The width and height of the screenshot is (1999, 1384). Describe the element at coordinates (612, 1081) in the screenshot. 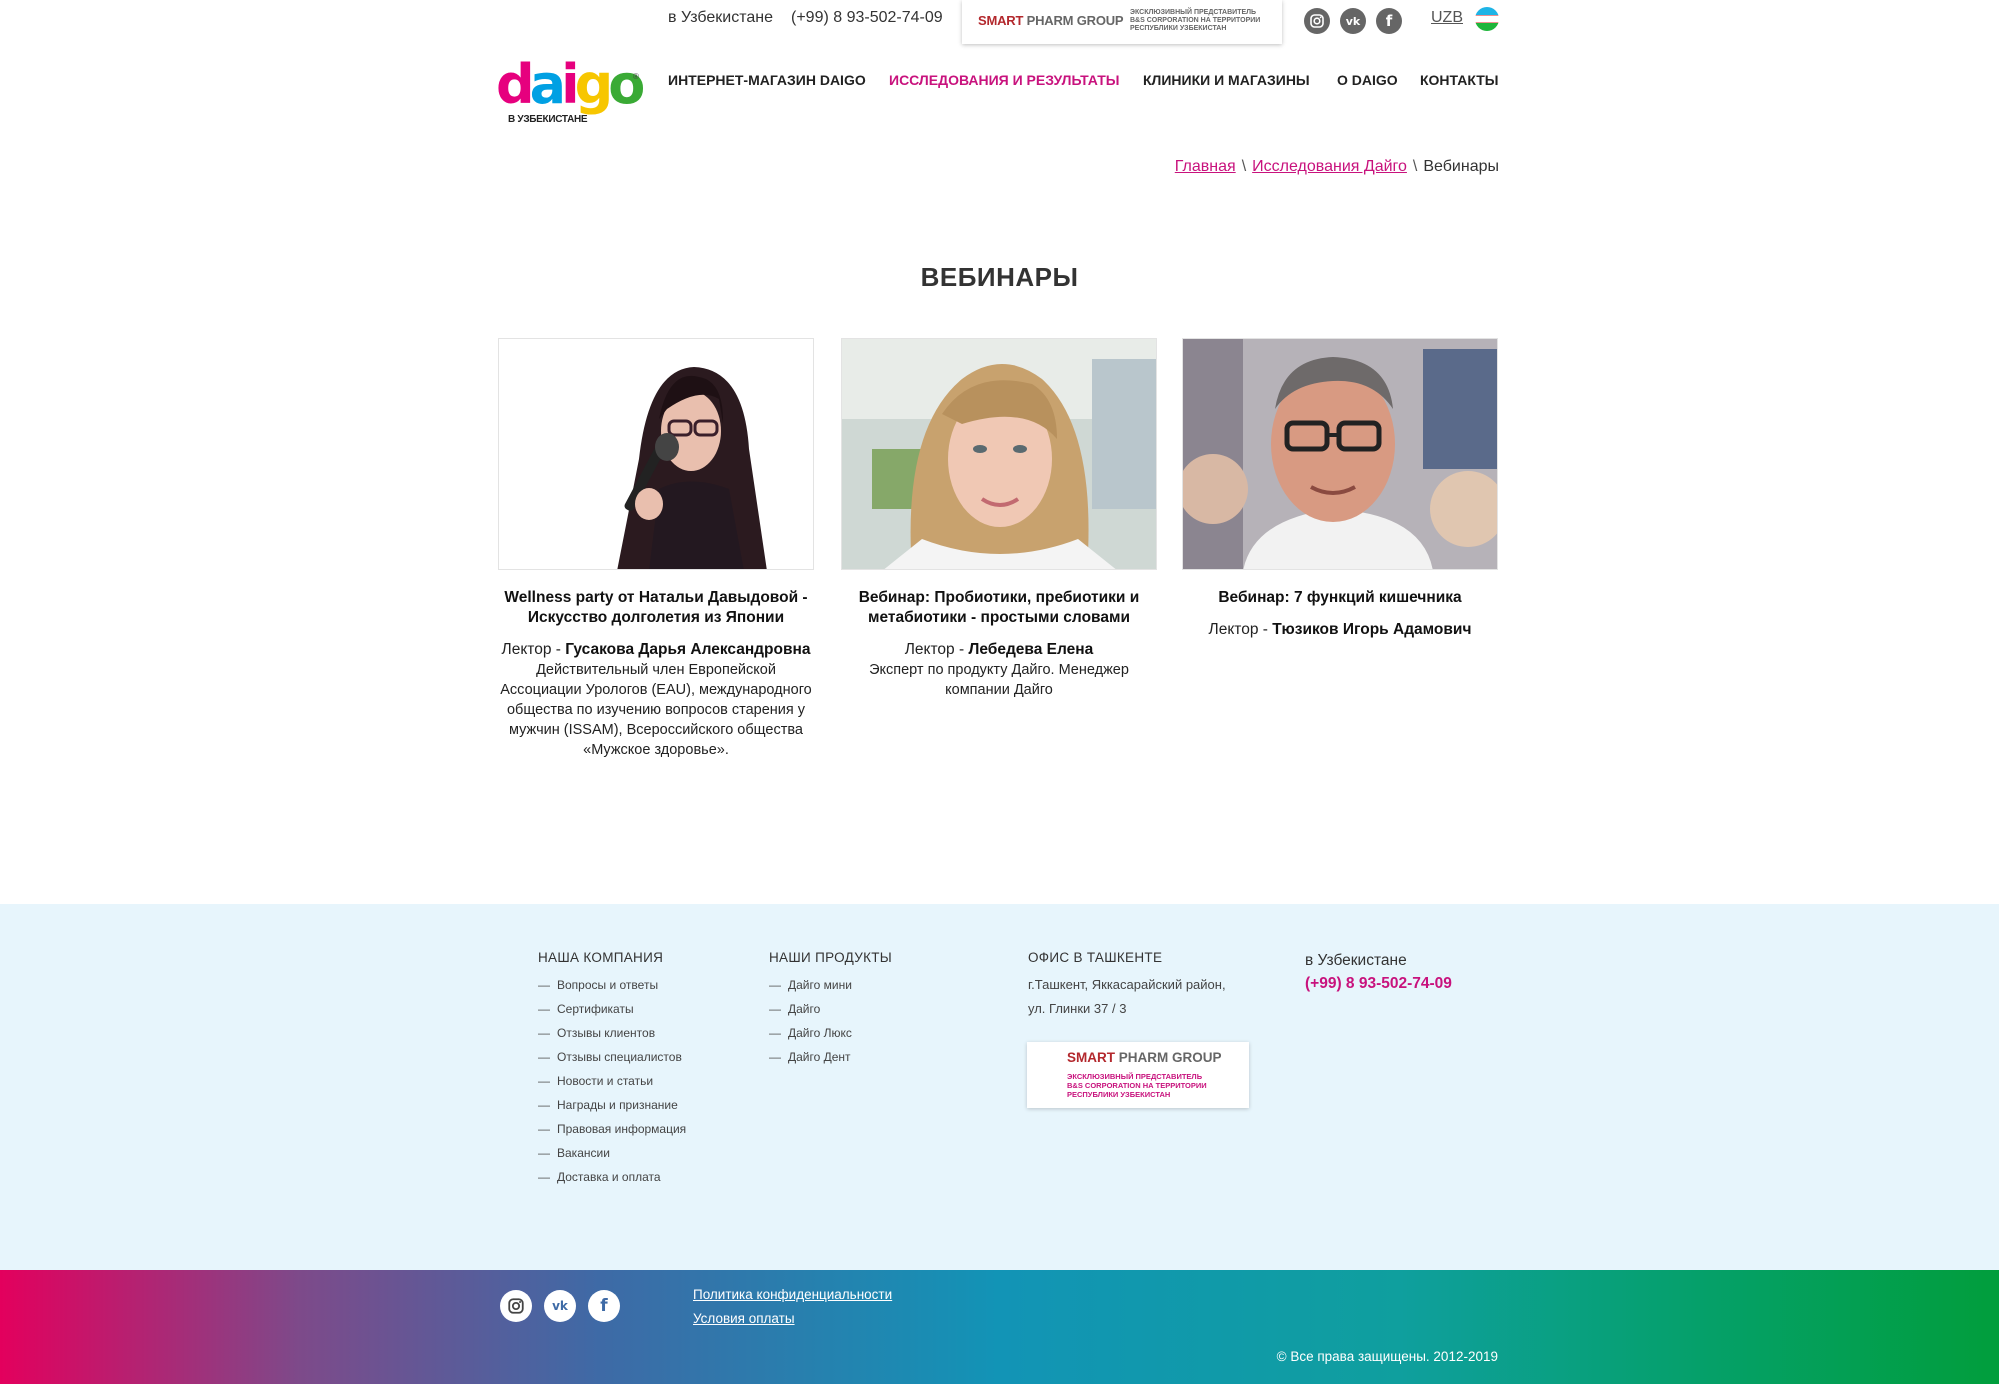

I see `footer-company-link: — Новости и статьи` at that location.